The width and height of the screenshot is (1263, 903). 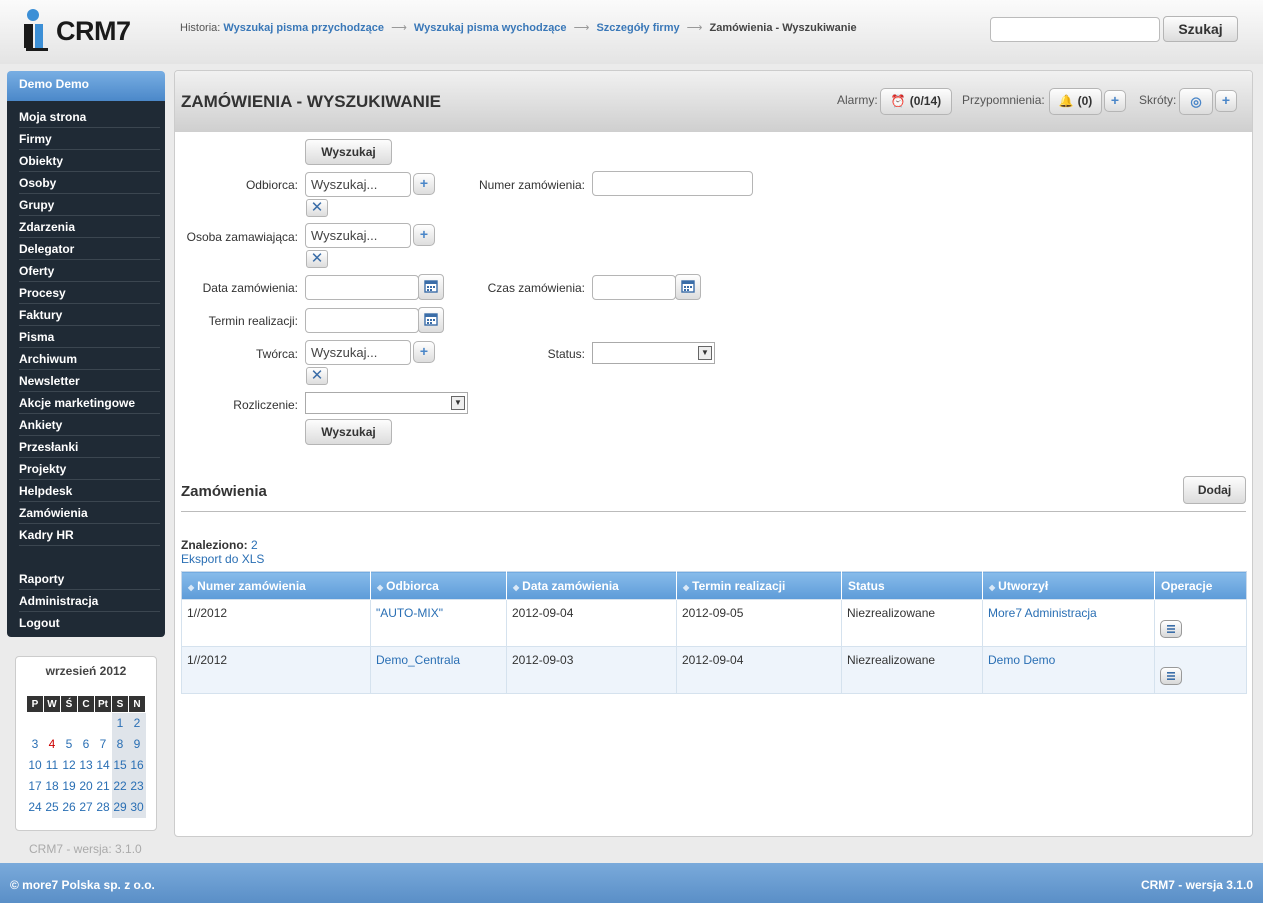 What do you see at coordinates (362, 287) in the screenshot?
I see `data-zamowienia-input` at bounding box center [362, 287].